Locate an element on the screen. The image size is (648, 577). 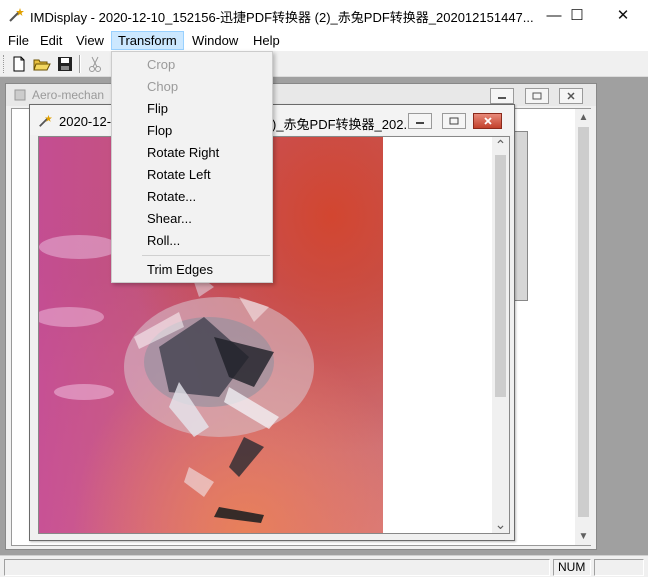
background-scroll-down-icon: ▼ is located at coordinates (583, 536).